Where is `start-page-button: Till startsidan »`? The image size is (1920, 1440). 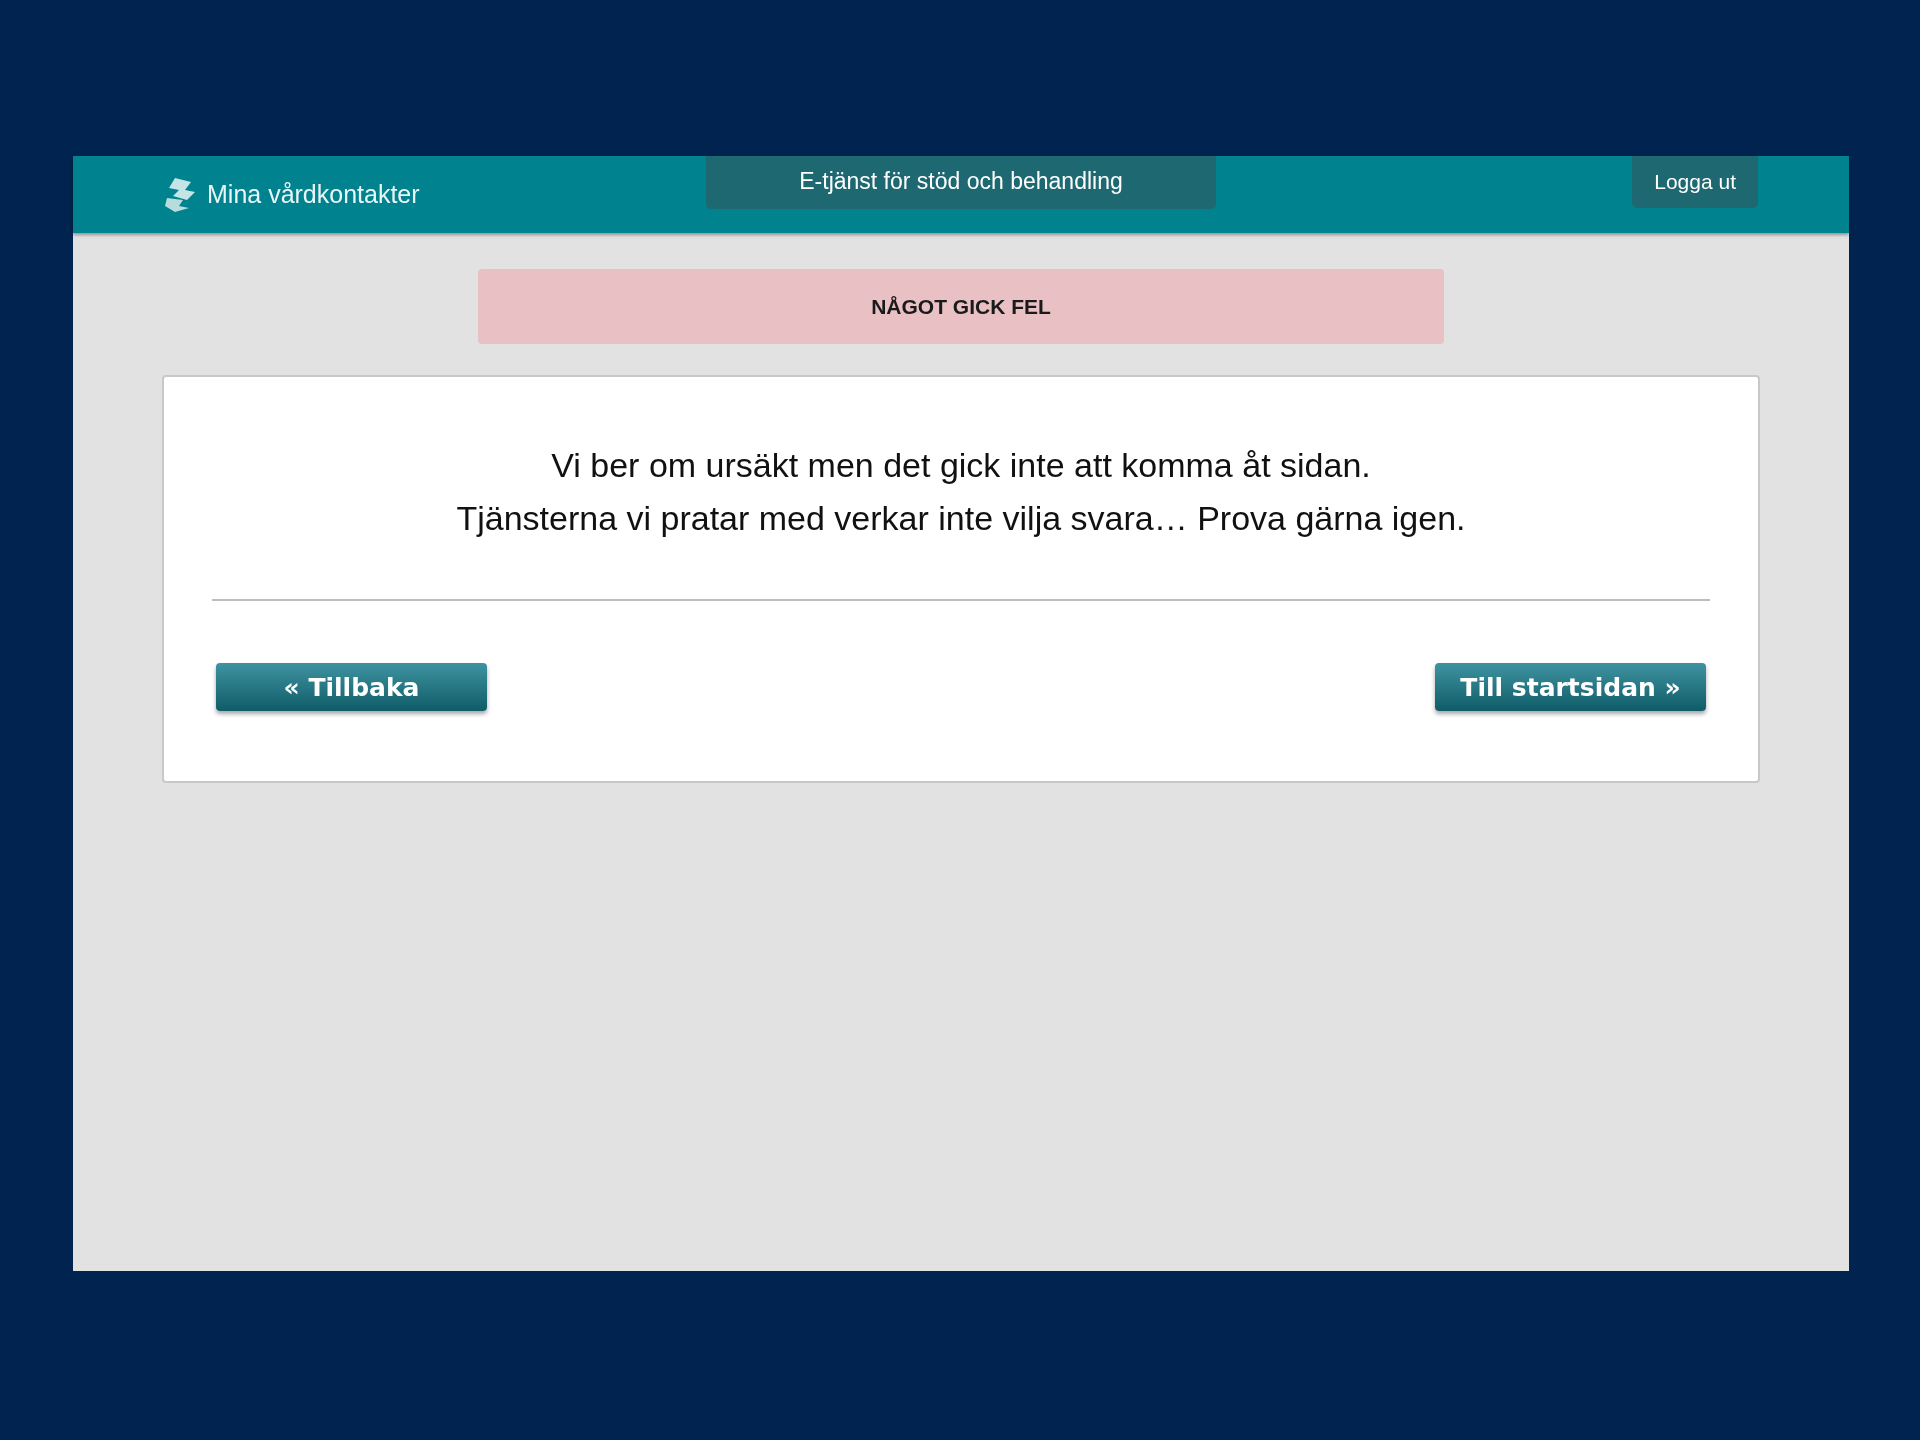 start-page-button: Till startsidan » is located at coordinates (1570, 687).